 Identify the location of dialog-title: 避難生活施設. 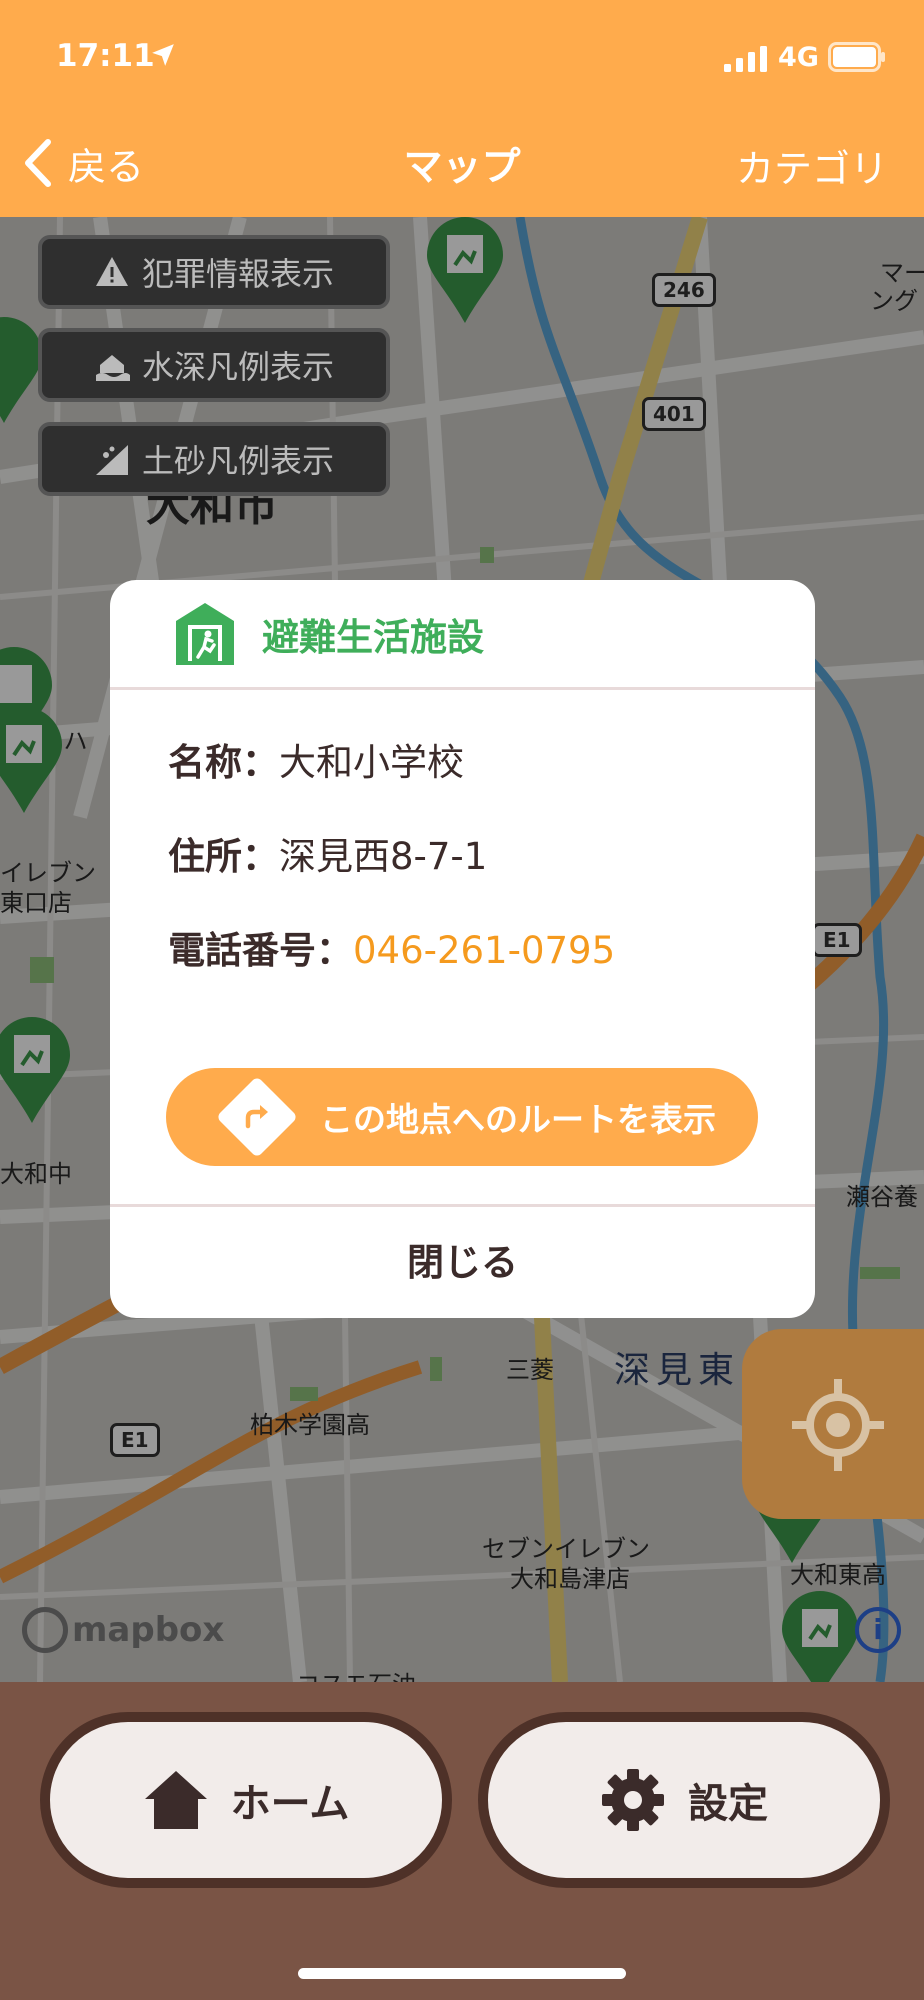
(373, 637).